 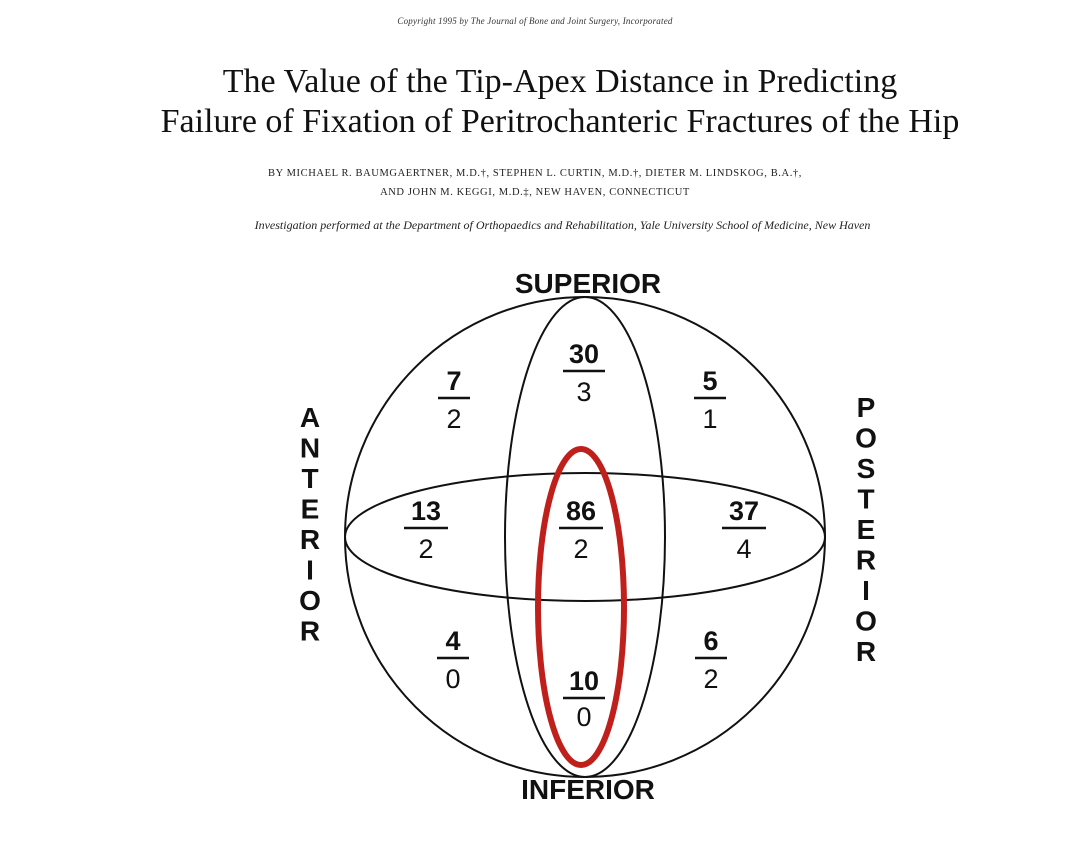 What do you see at coordinates (584, 373) in the screenshot?
I see `zone-superior-center: 30 3` at bounding box center [584, 373].